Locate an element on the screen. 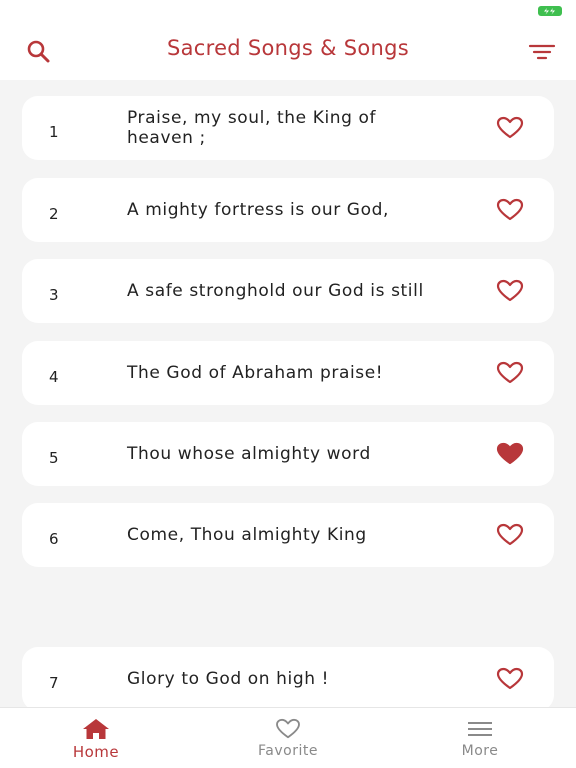  song-title: Praise, my soul, the King of heaven ; is located at coordinates (252, 128).